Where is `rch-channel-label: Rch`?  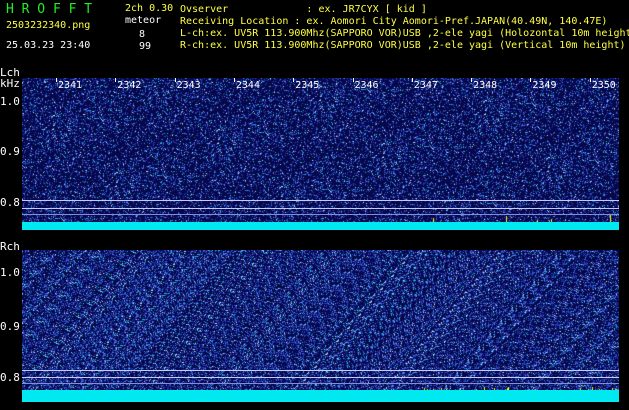 rch-channel-label: Rch is located at coordinates (10, 246).